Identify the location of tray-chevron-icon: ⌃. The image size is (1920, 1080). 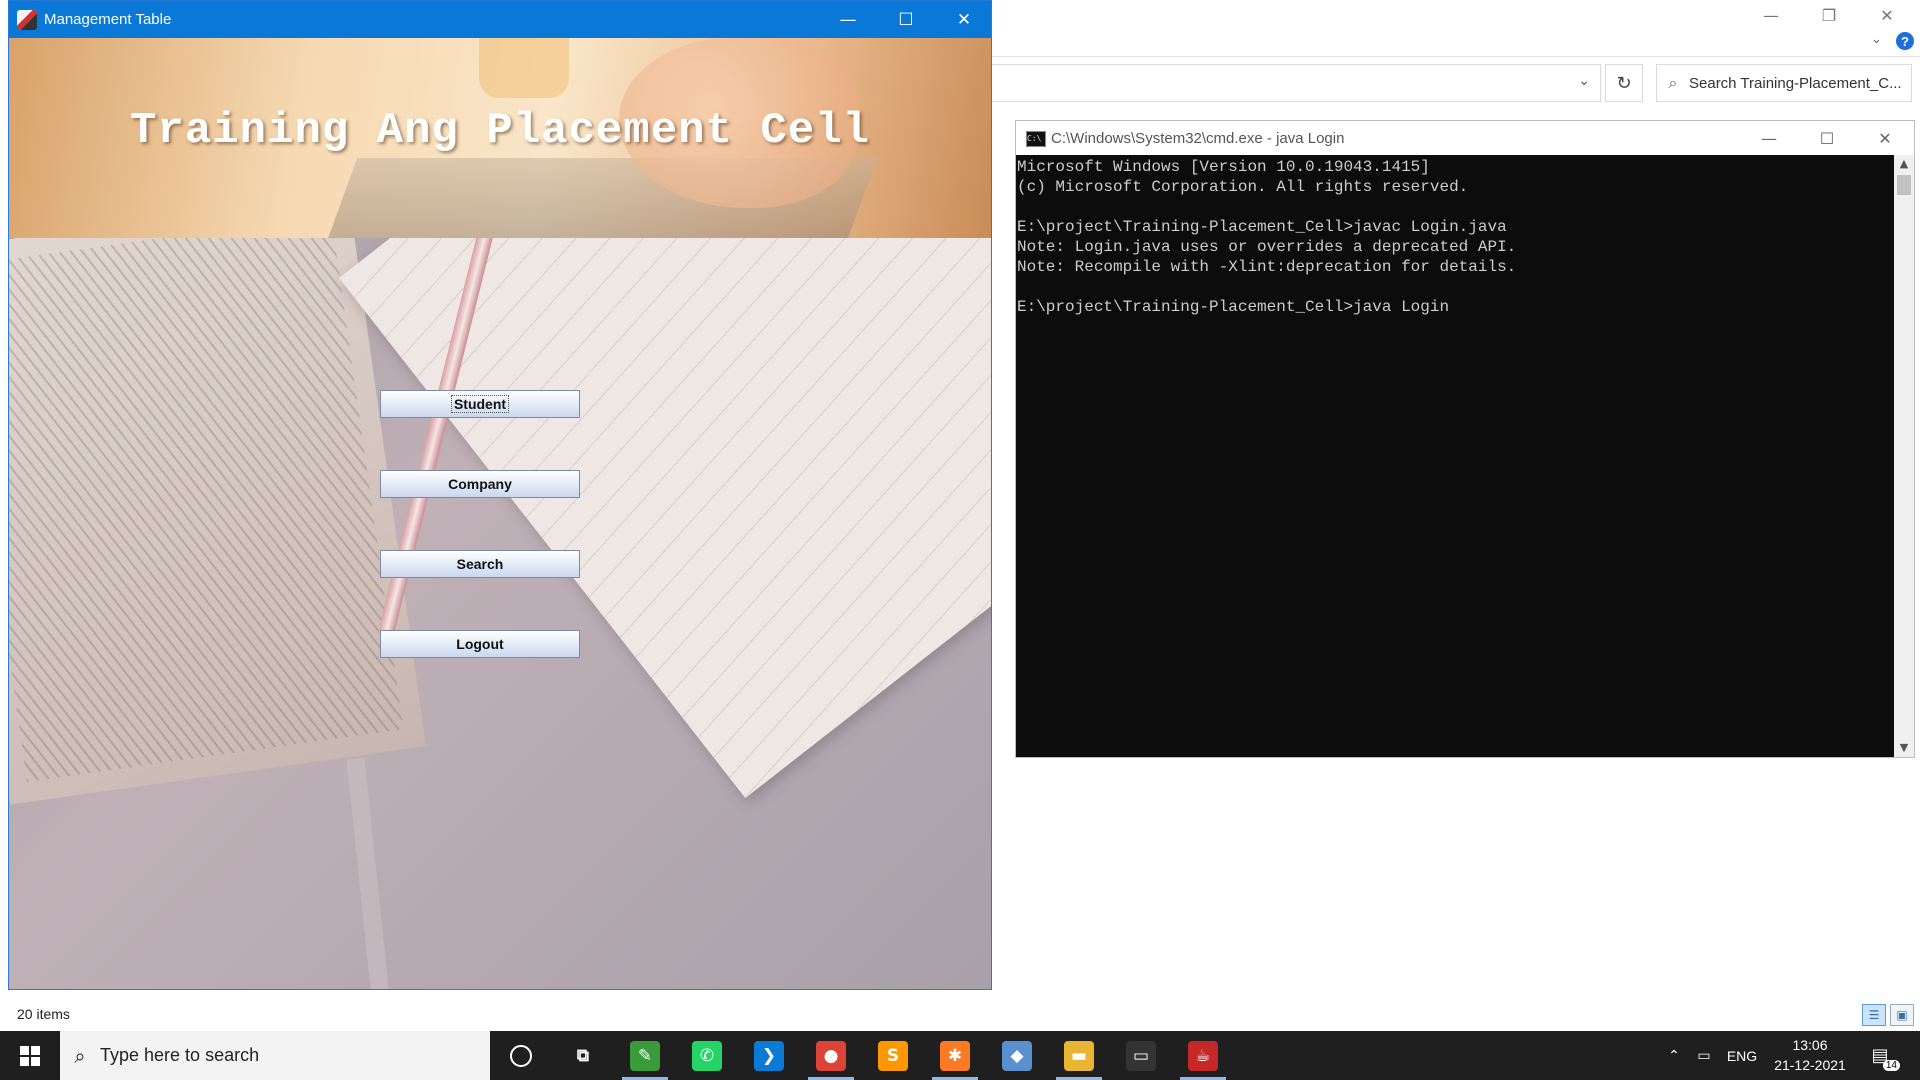
(1674, 1056).